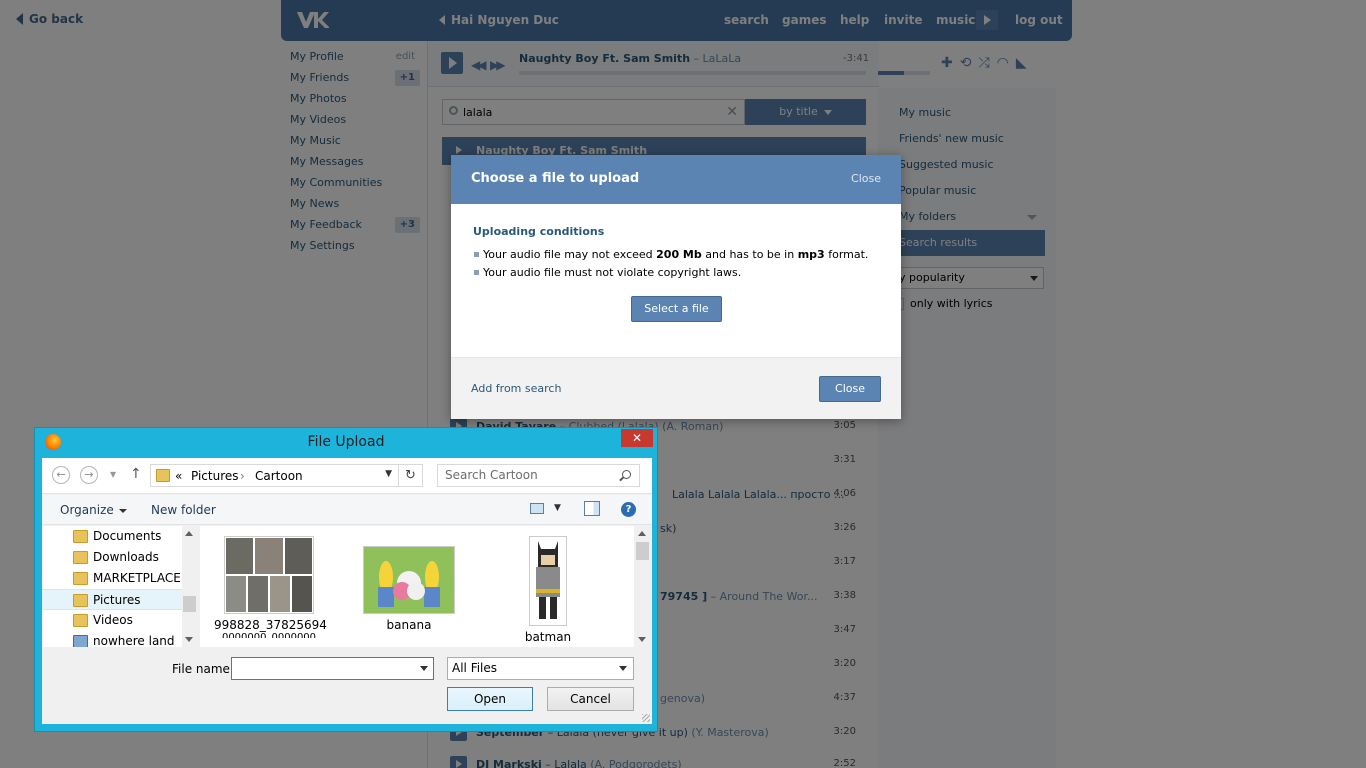  What do you see at coordinates (516, 388) in the screenshot?
I see `add-from-search-link: Add from search` at bounding box center [516, 388].